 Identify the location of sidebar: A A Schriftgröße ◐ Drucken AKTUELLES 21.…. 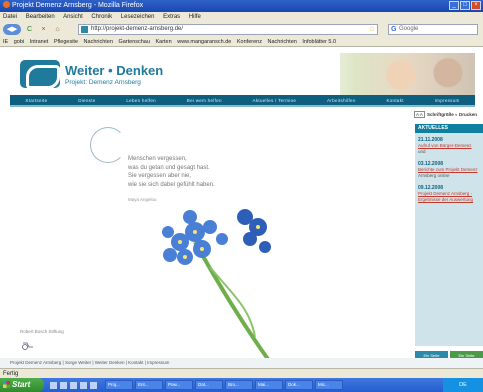
(446, 237).